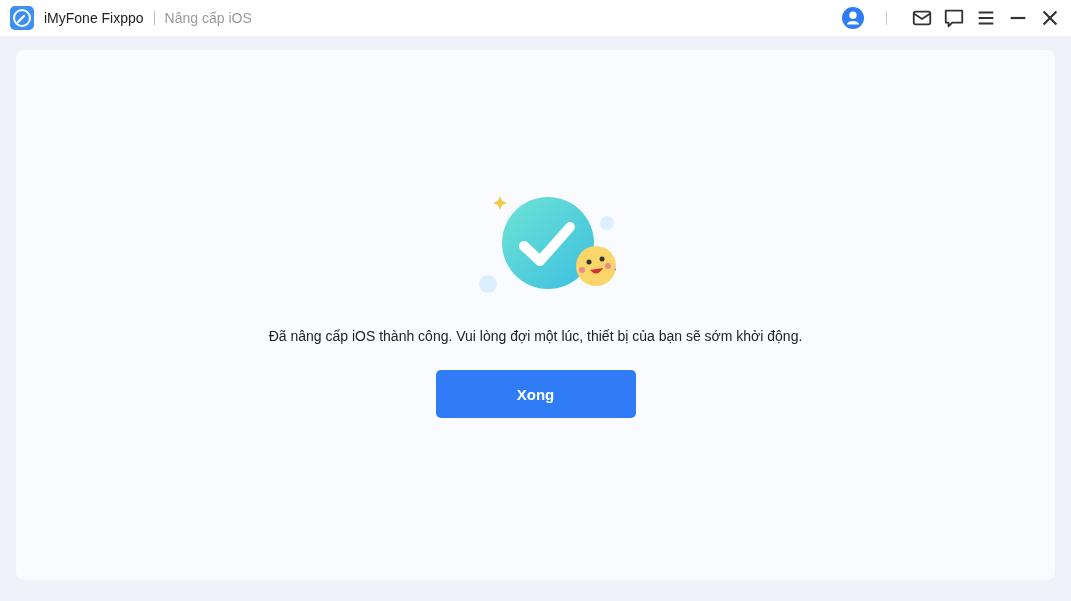 The image size is (1071, 601). I want to click on user-avatar-icon, so click(853, 18).